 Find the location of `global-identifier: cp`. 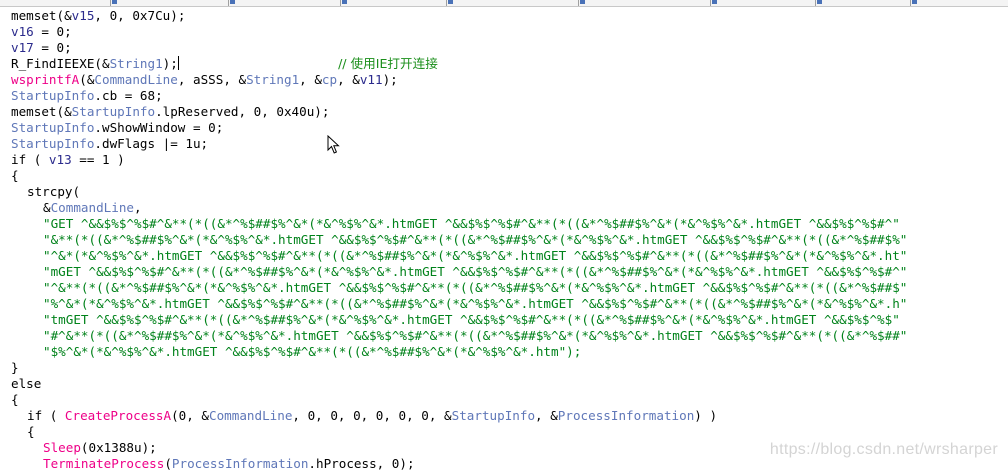

global-identifier: cp is located at coordinates (329, 79).